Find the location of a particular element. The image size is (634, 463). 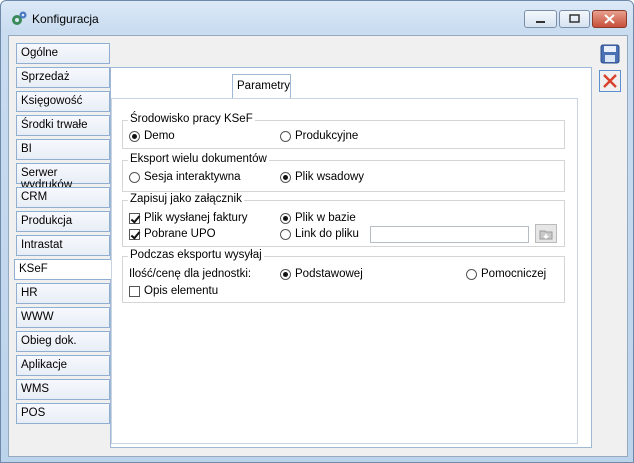

tab-ksef: KSeF is located at coordinates (62, 269).